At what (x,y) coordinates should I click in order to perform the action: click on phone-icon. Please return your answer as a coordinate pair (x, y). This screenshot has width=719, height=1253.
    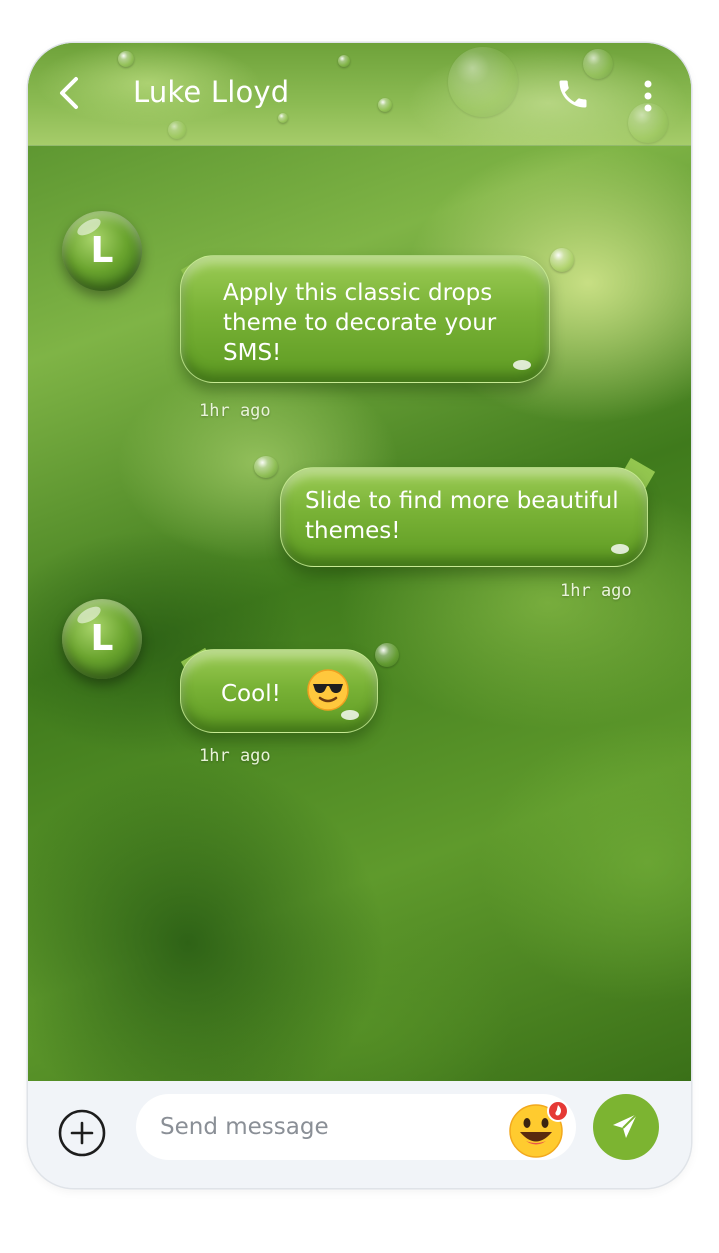
    Looking at the image, I should click on (573, 94).